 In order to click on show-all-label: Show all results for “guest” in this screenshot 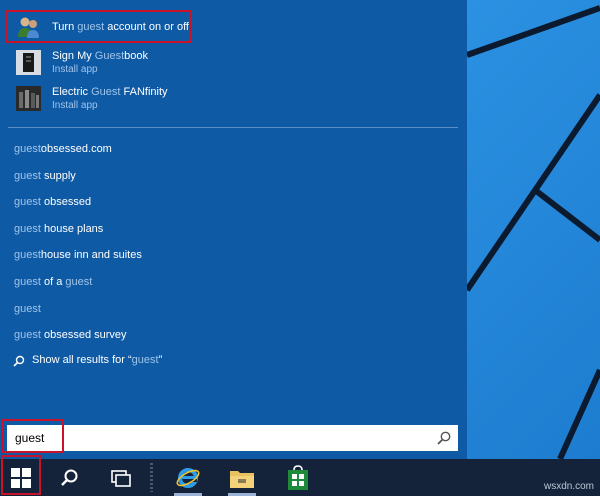, I will do `click(97, 360)`.